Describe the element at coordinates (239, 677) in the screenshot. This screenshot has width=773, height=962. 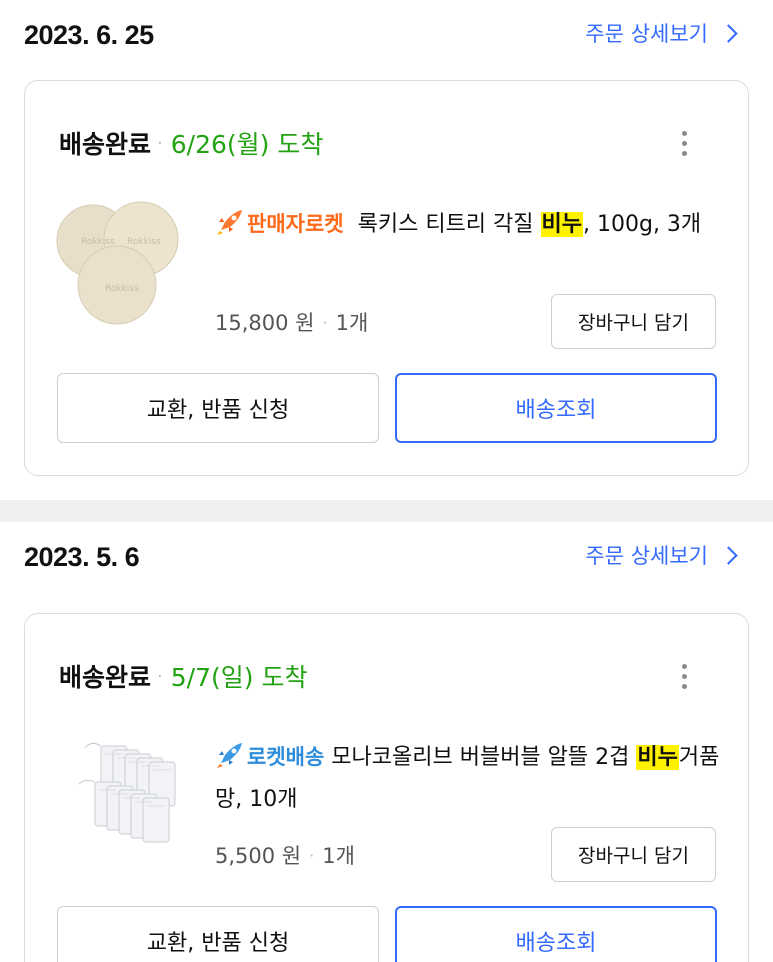
I see `arrival-date: 5/7(일) 도착` at that location.